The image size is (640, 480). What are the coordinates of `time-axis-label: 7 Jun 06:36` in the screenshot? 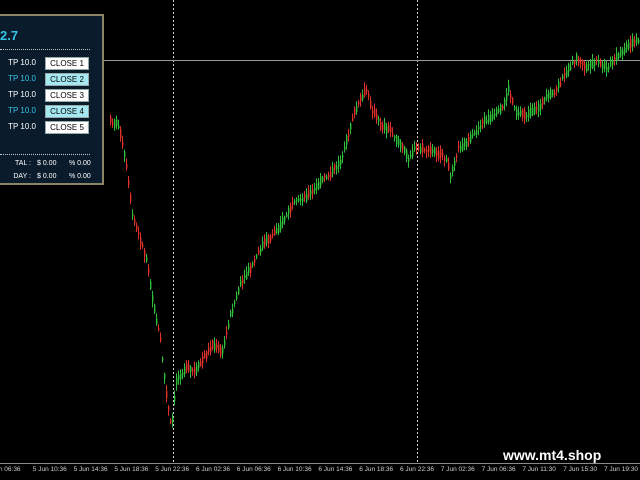 It's located at (498, 469).